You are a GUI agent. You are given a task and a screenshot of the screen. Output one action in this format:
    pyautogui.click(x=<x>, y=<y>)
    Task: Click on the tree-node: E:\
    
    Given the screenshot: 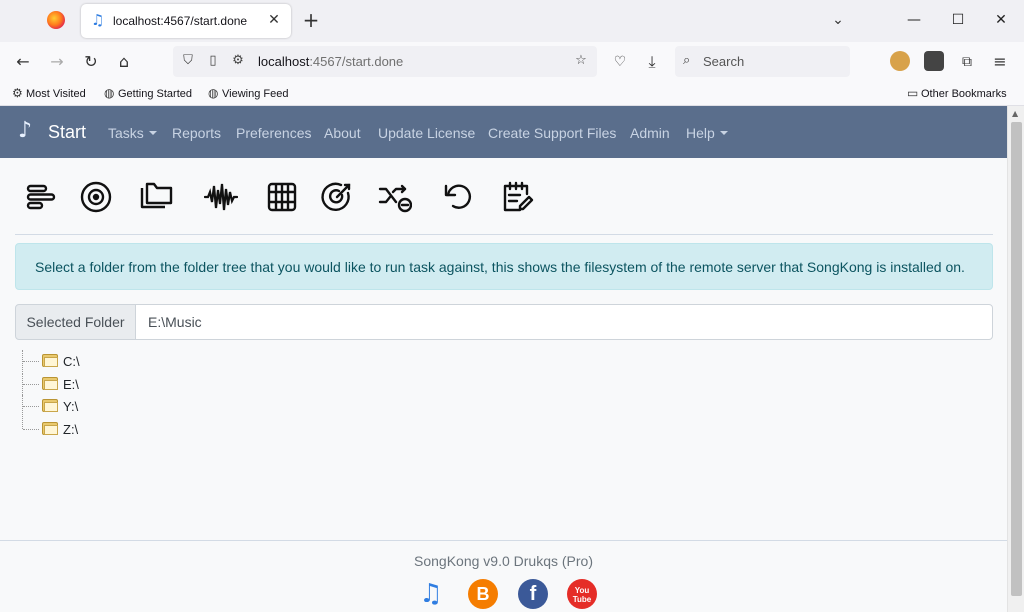 What is the action you would take?
    pyautogui.click(x=172, y=384)
    